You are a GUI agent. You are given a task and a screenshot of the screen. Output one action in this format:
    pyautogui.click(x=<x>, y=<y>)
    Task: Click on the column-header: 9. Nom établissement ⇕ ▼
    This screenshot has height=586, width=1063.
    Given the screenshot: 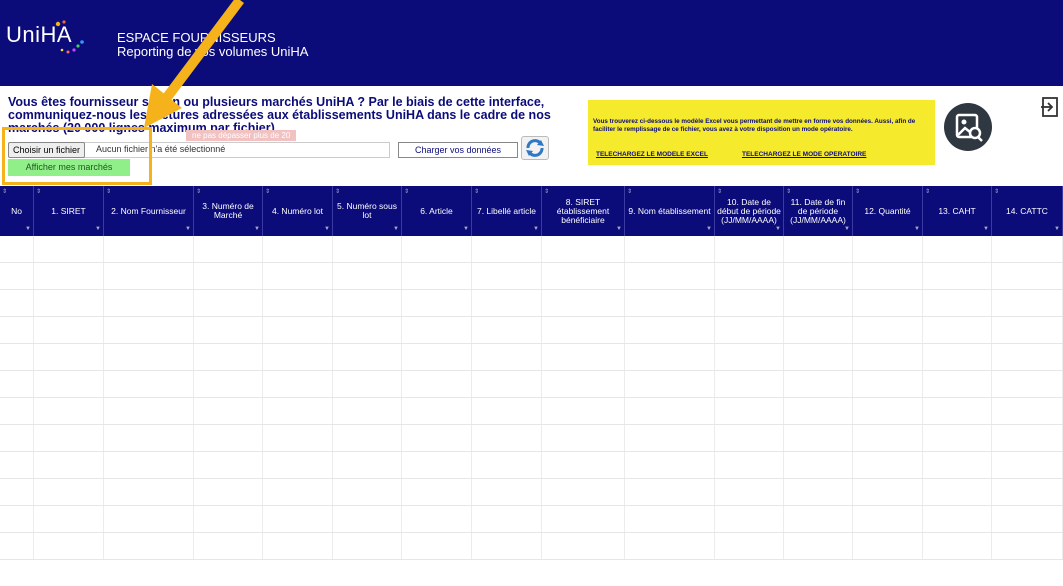 What is the action you would take?
    pyautogui.click(x=670, y=211)
    